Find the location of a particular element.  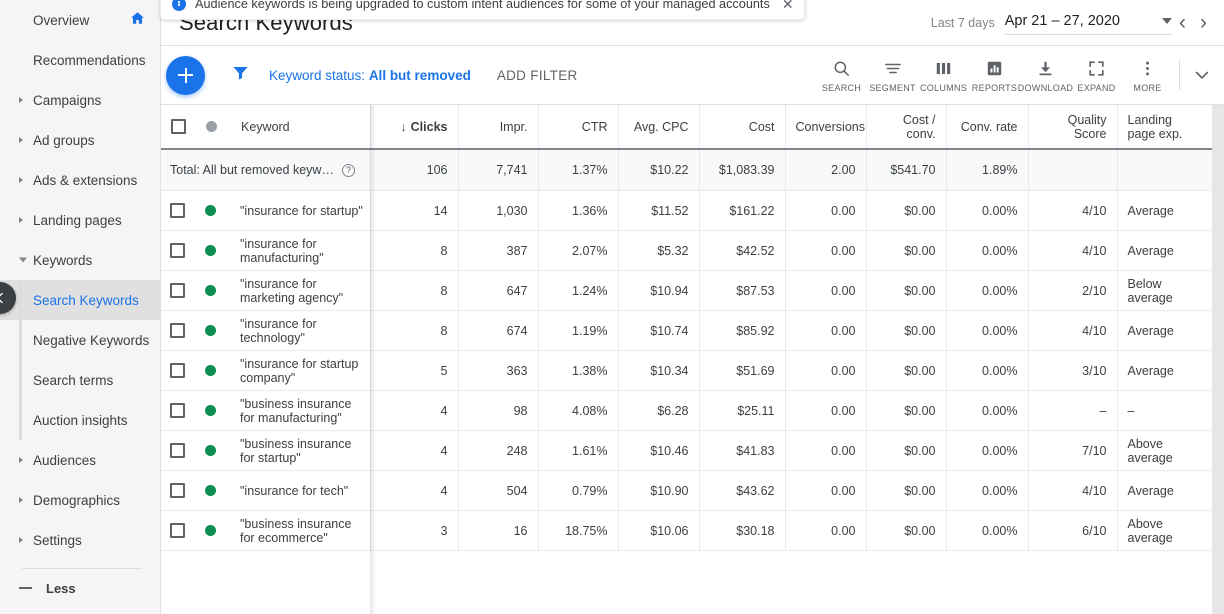

sidebar-item-label: Auction insights is located at coordinates (80, 420).